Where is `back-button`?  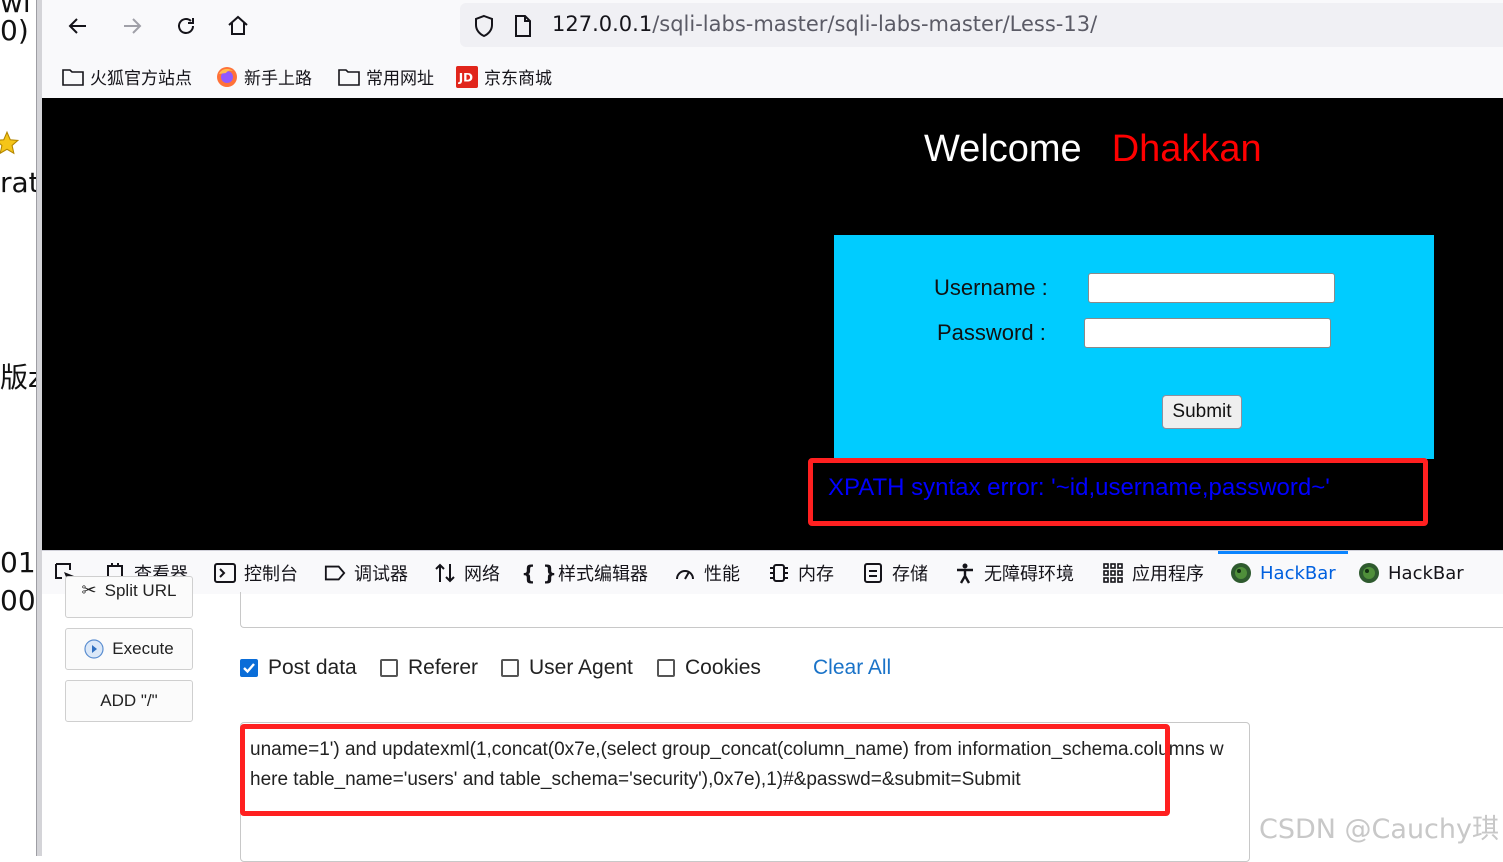
back-button is located at coordinates (78, 26).